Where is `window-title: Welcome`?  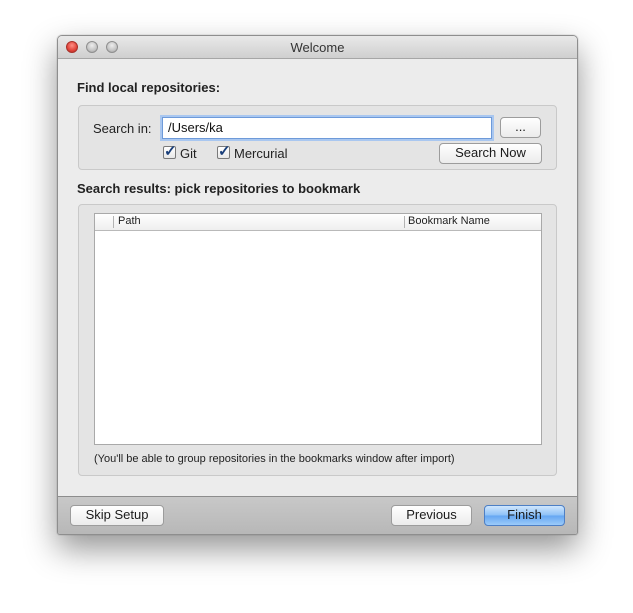 window-title: Welcome is located at coordinates (317, 47).